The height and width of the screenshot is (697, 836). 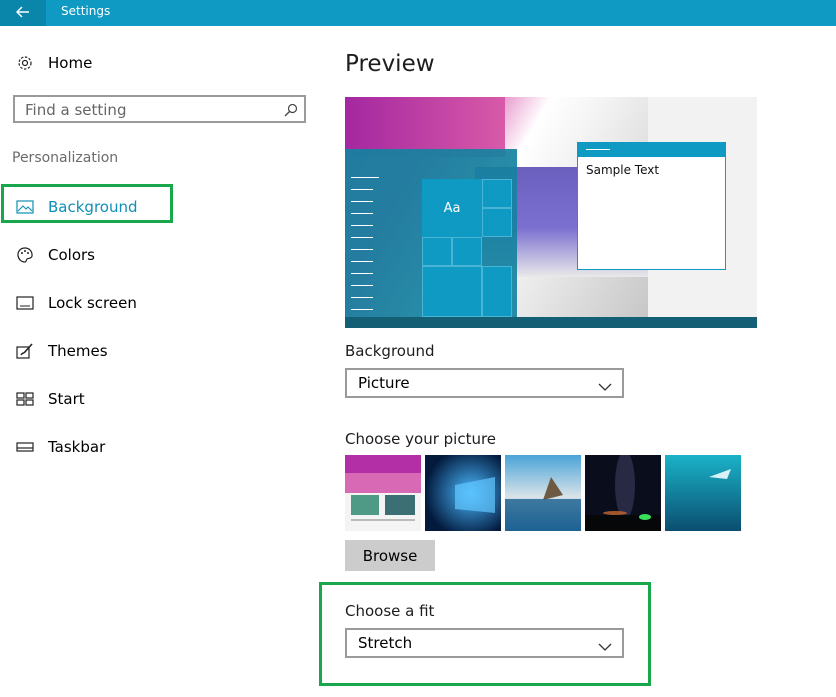 I want to click on sidebar-item-label: Background, so click(x=93, y=207).